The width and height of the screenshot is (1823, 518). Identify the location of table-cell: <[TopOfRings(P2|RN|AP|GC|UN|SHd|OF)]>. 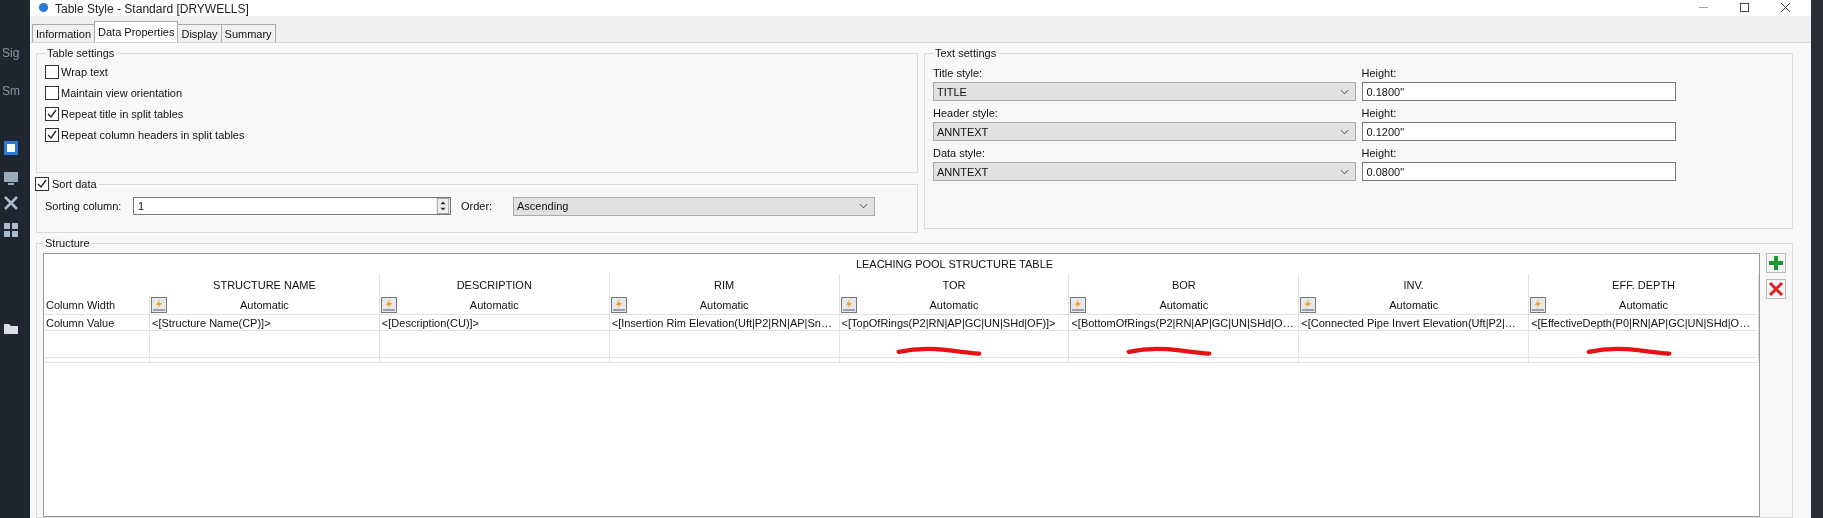
(948, 322).